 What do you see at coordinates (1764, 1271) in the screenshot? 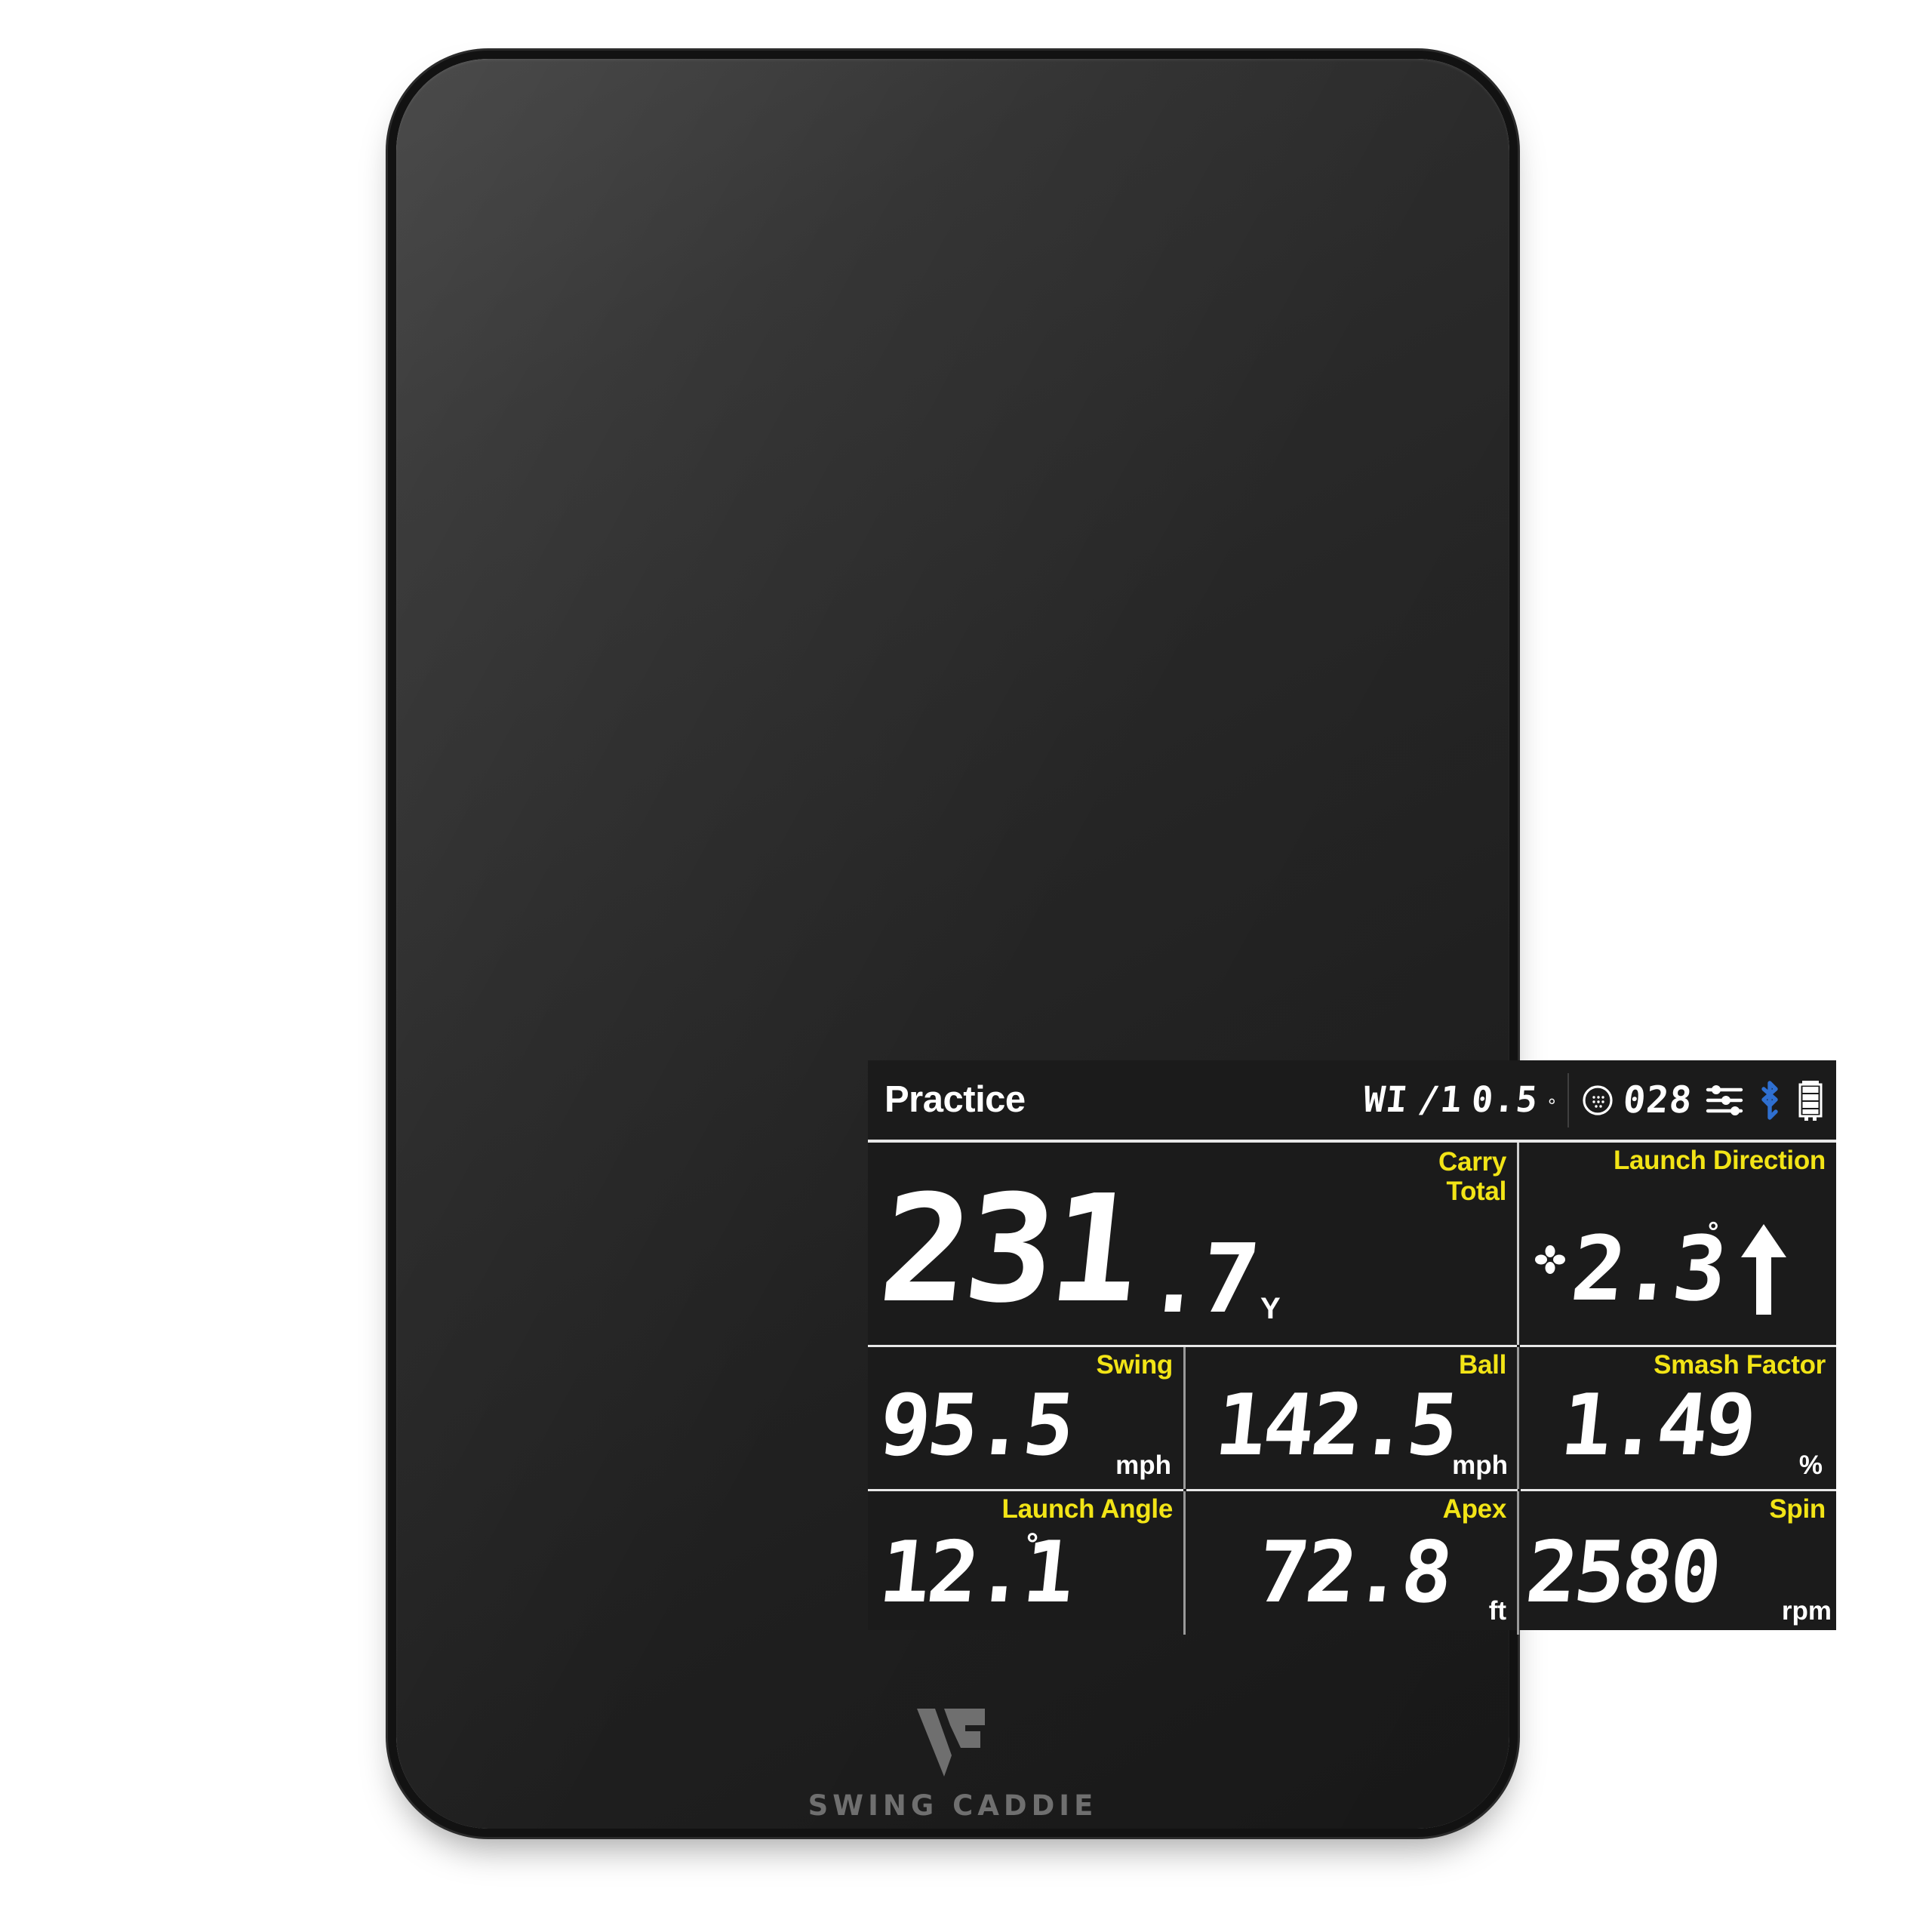
I see `arrow-up-icon` at bounding box center [1764, 1271].